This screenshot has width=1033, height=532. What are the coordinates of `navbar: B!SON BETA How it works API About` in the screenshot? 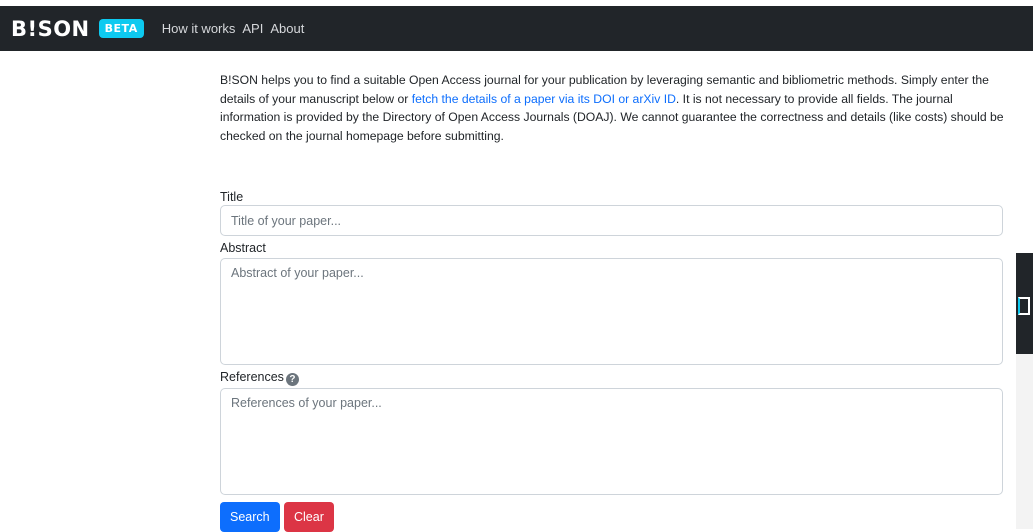 It's located at (516, 28).